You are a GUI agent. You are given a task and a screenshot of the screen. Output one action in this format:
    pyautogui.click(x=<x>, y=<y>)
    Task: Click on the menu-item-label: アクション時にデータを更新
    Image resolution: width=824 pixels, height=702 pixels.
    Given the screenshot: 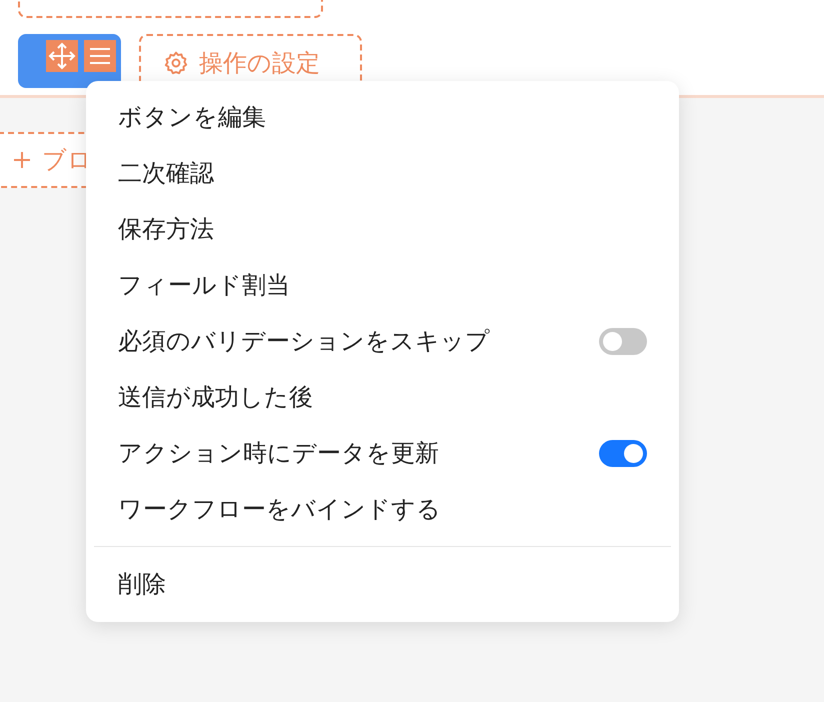 What is the action you would take?
    pyautogui.click(x=278, y=453)
    